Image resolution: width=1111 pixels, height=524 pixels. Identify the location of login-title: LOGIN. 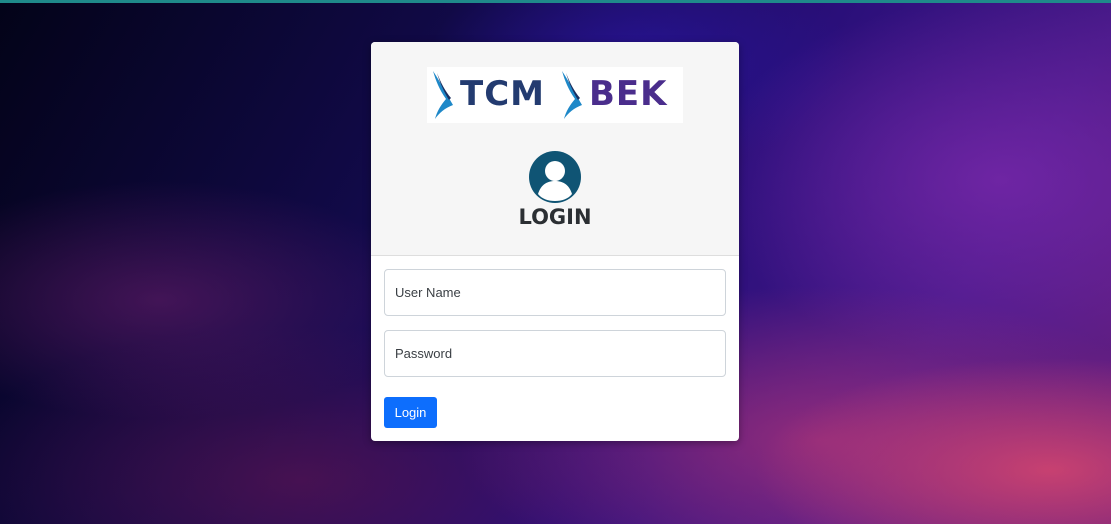
(555, 217).